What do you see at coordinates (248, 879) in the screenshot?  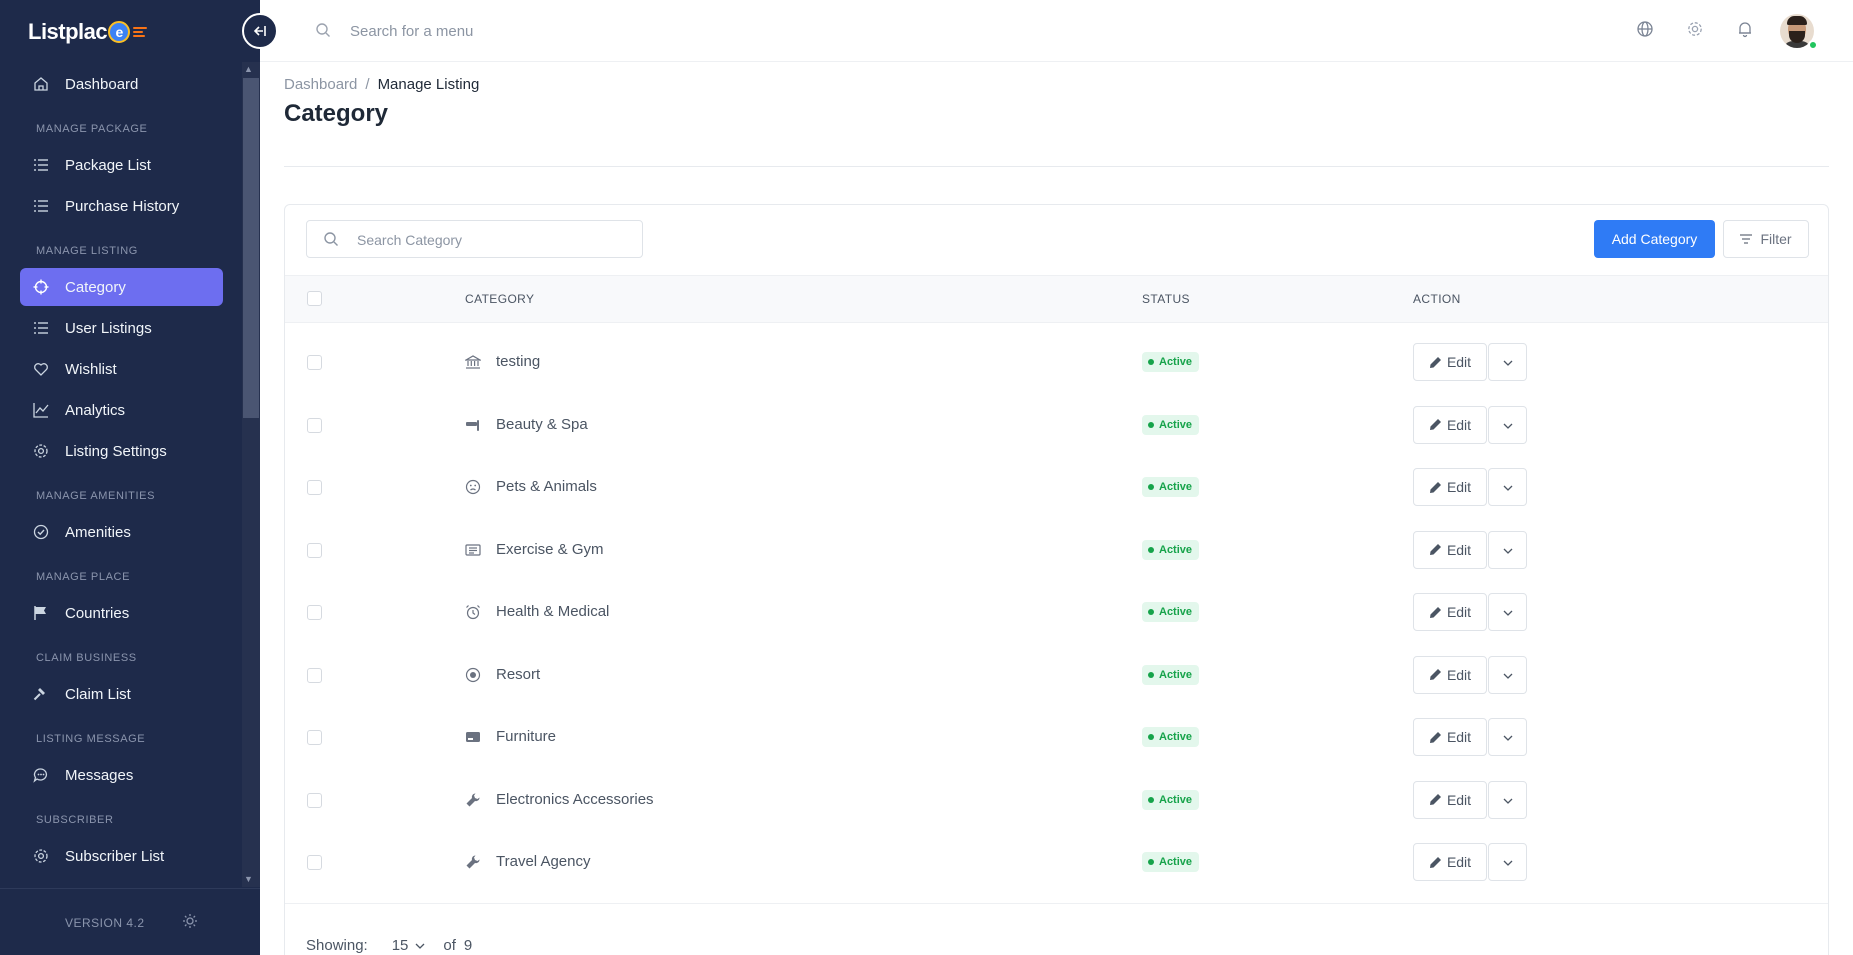 I see `scroll-down-icon: ▼` at bounding box center [248, 879].